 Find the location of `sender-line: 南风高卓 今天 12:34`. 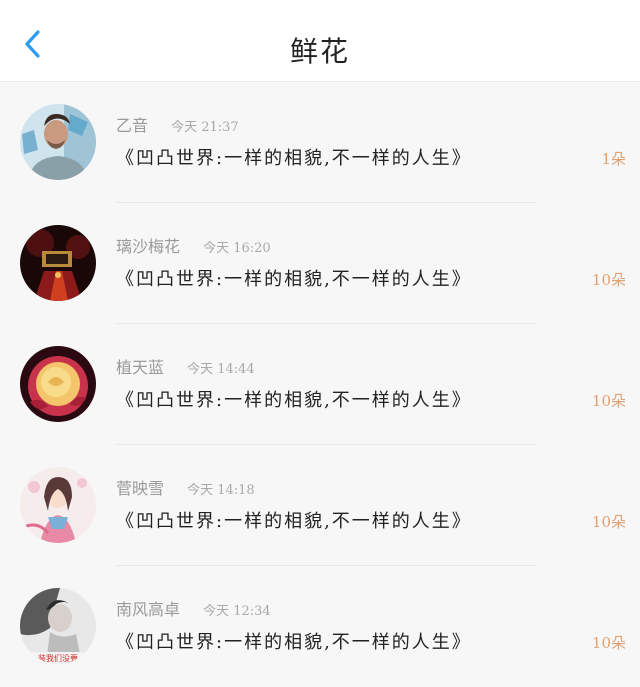

sender-line: 南风高卓 今天 12:34 is located at coordinates (193, 608).